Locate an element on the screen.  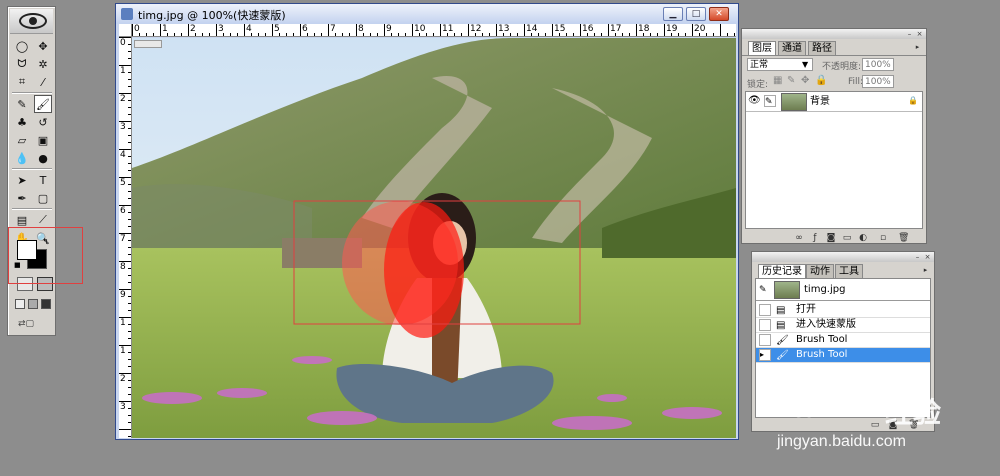
link-layers-icon: ∞ is located at coordinates (799, 238).